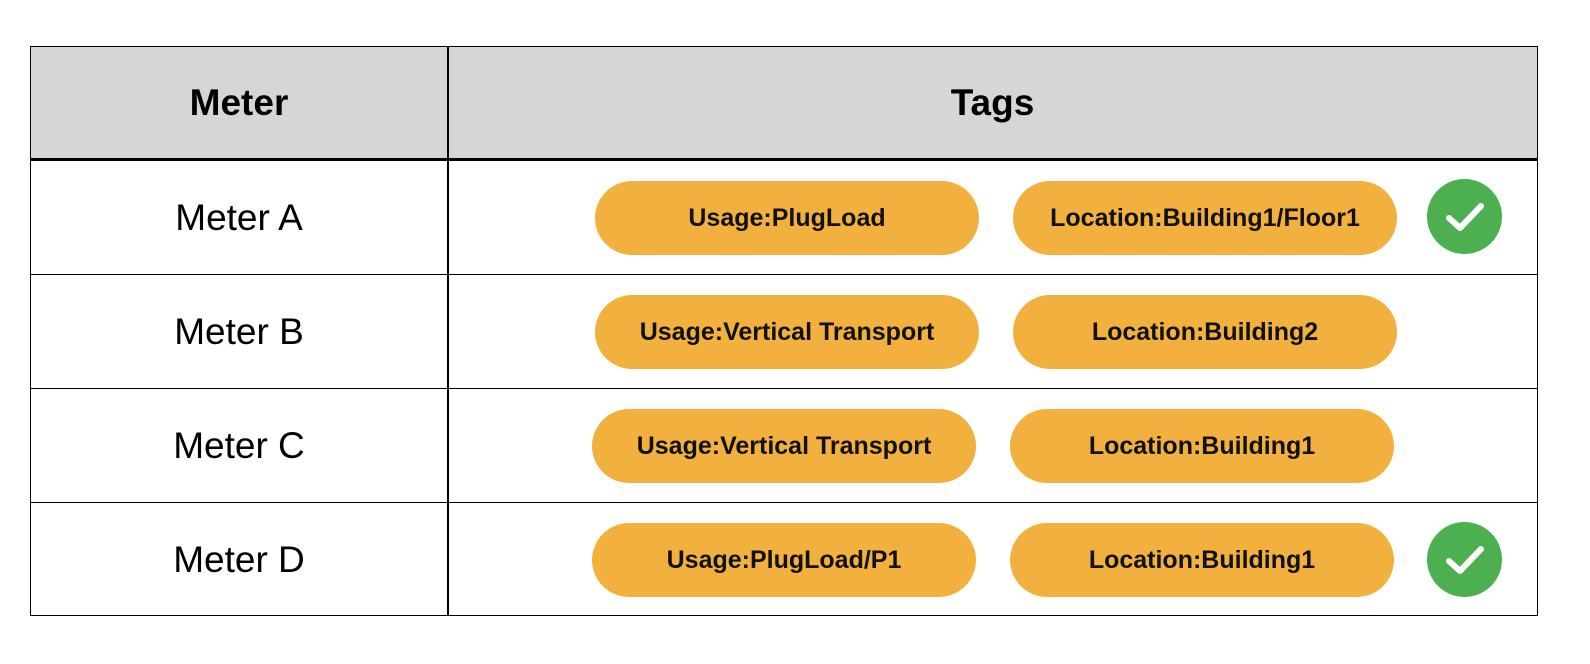 The image size is (1590, 664). Describe the element at coordinates (992, 102) in the screenshot. I see `header-tags: Tags` at that location.